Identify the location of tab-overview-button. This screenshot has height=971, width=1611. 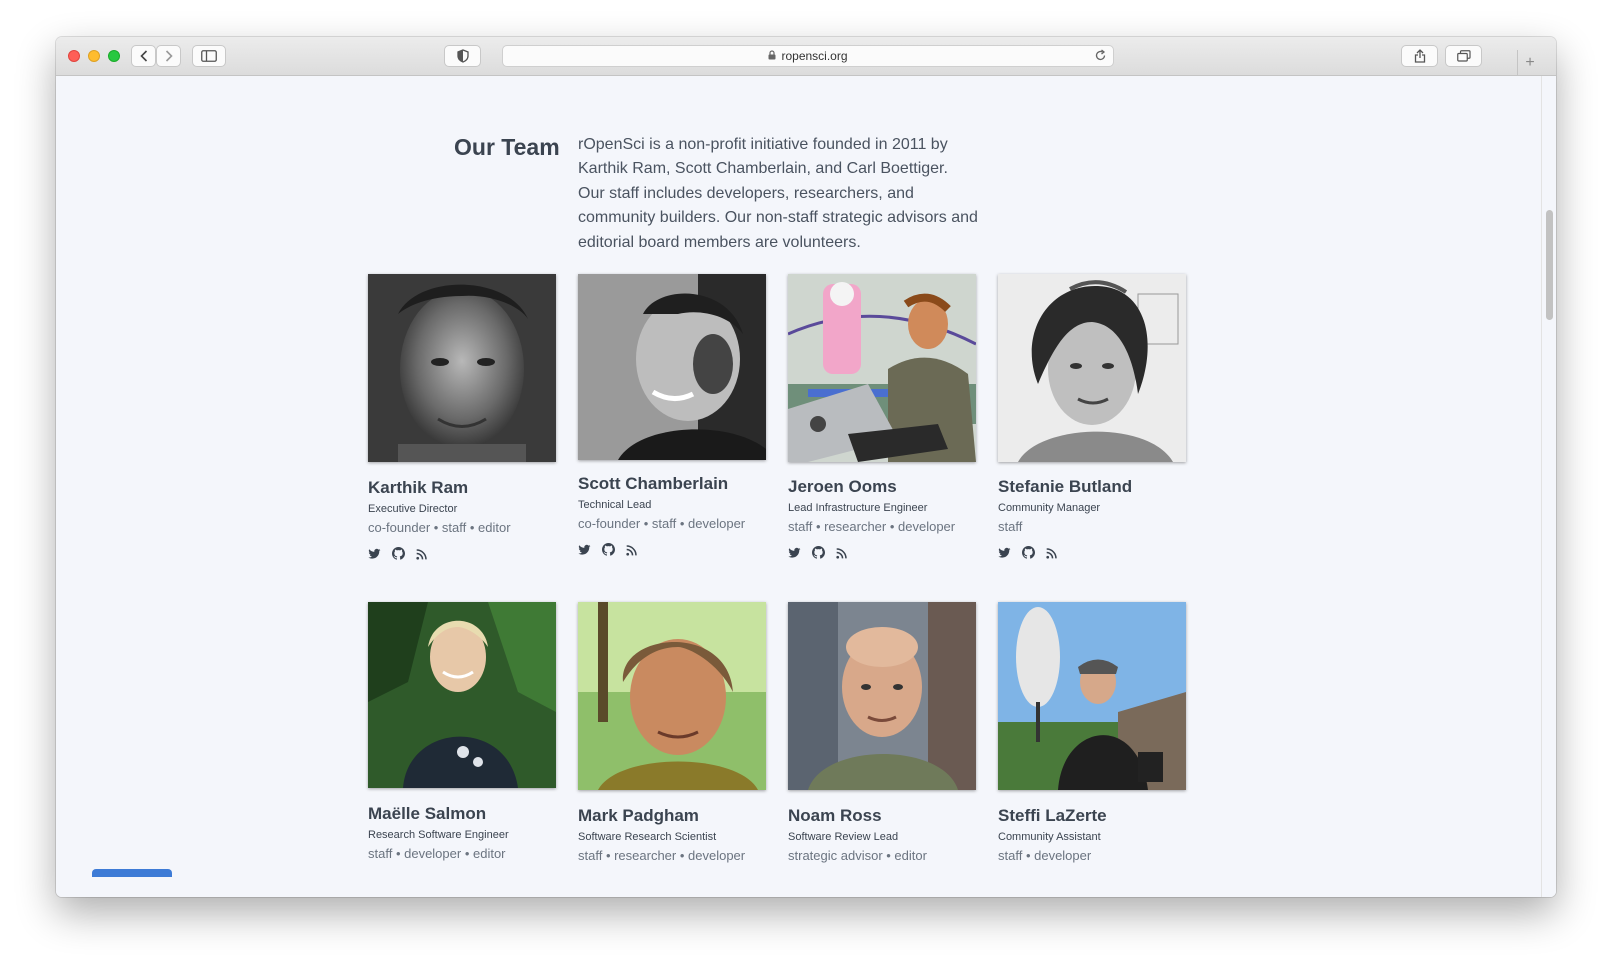
(1463, 56).